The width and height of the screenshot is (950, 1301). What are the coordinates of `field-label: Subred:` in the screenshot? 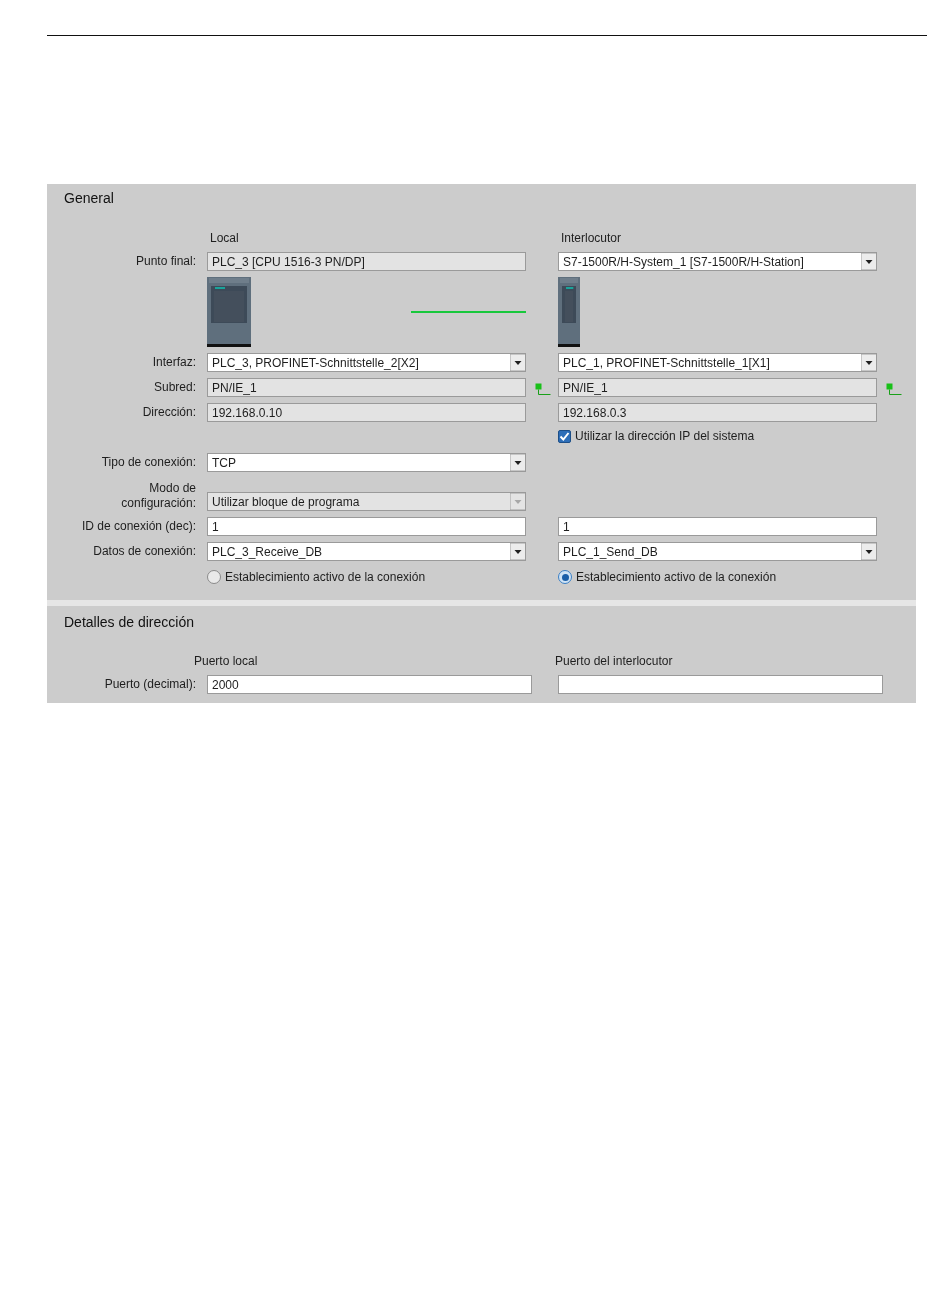 It's located at (174, 387).